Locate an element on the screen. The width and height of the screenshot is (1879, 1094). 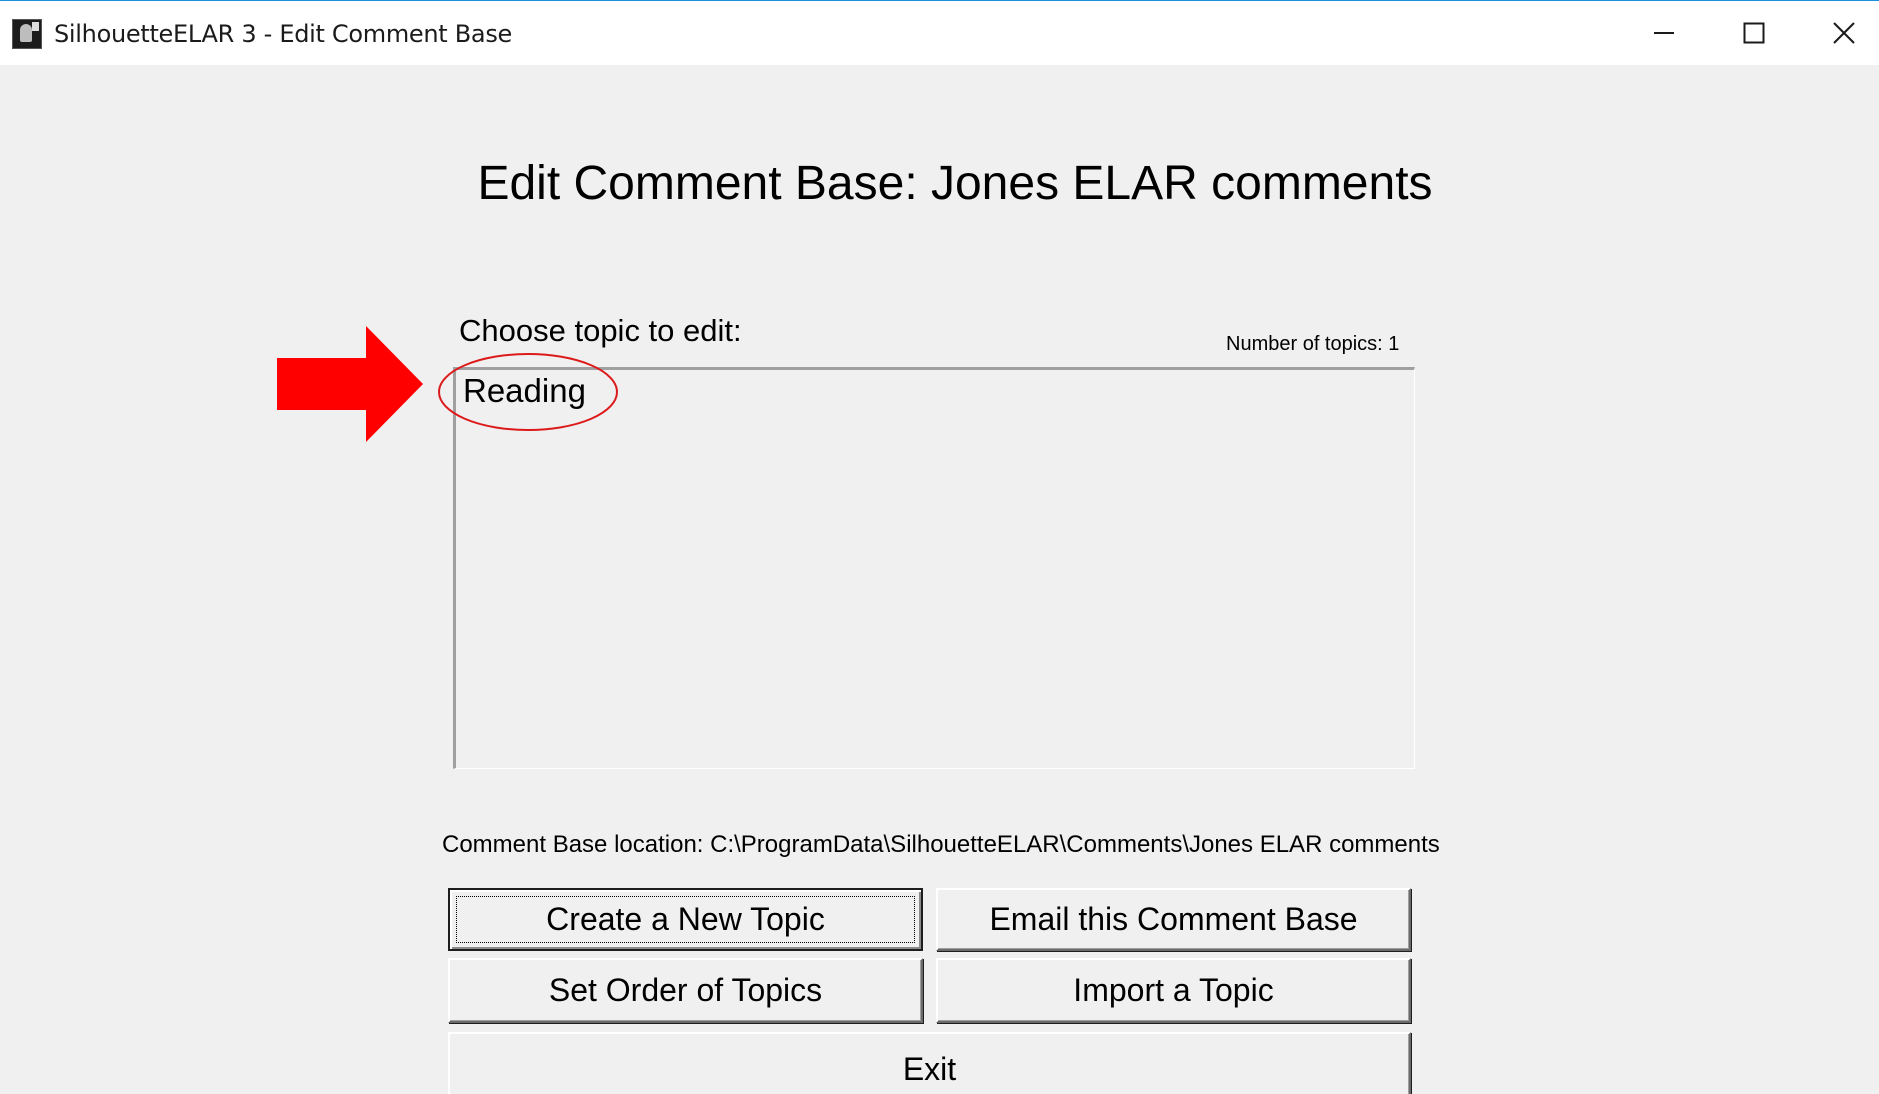
title-bar: SilhouetteELAR 3 - Edit Comment Base is located at coordinates (939, 33).